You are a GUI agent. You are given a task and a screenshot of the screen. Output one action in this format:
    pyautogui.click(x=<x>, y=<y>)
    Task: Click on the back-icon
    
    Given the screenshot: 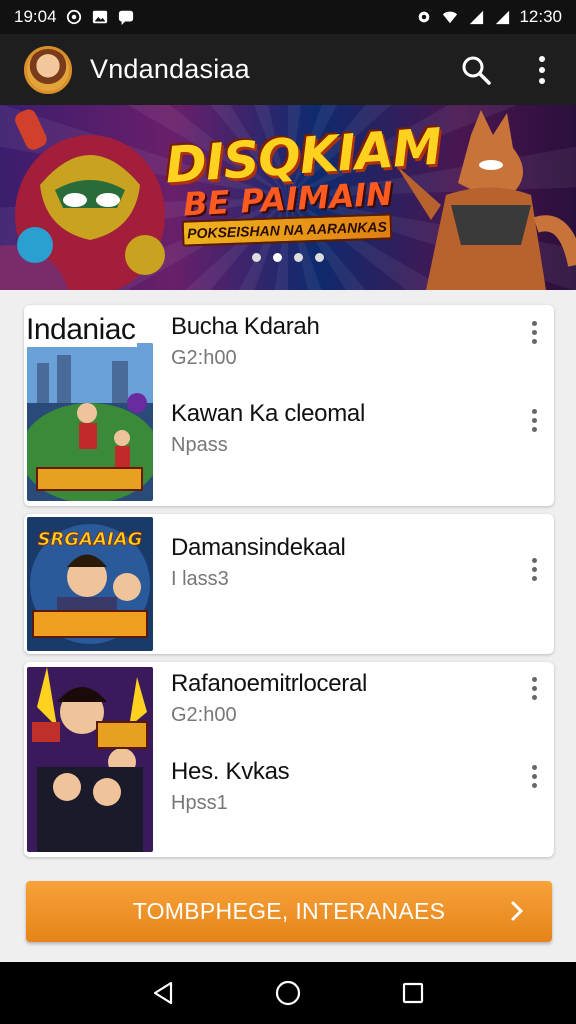 What is the action you would take?
    pyautogui.click(x=162, y=993)
    